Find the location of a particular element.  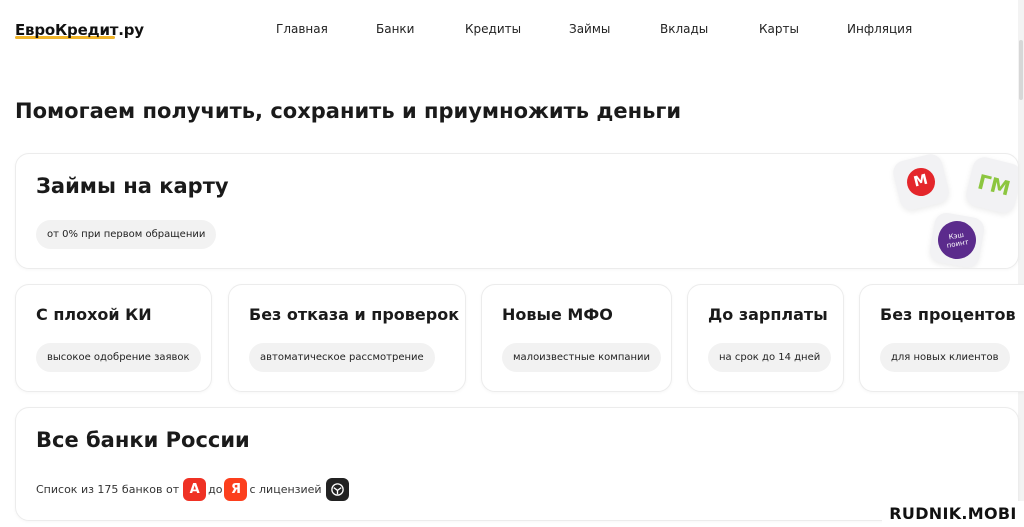

category-title: Новые МФО is located at coordinates (557, 314).